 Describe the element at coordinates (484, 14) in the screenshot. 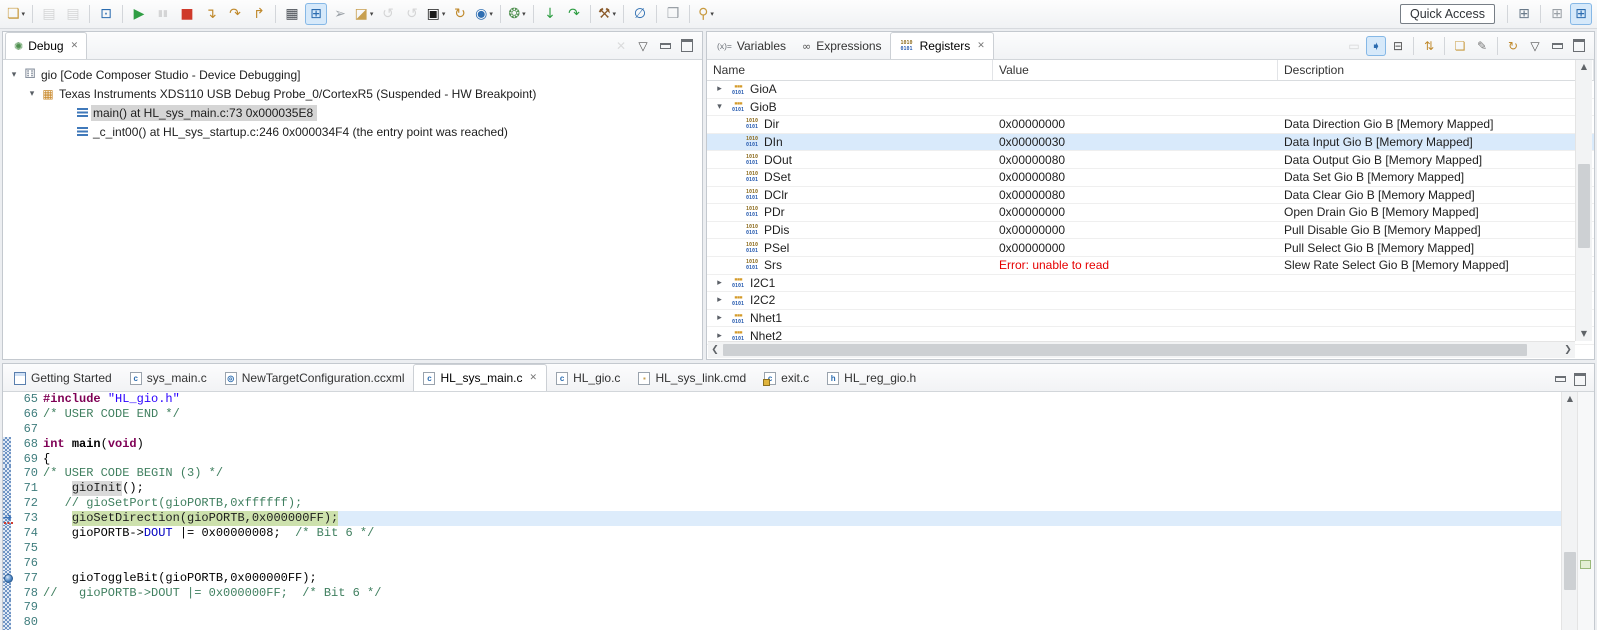

I see `restart-button: ◉ ▾` at that location.